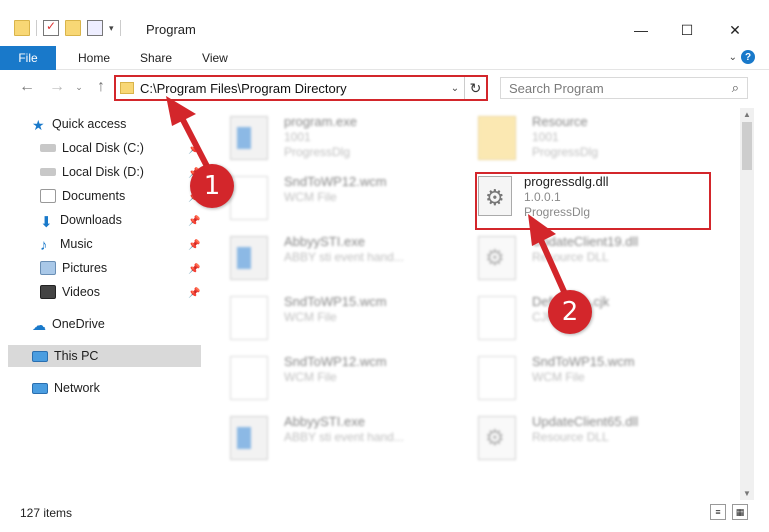 The height and width of the screenshot is (532, 769). Describe the element at coordinates (212, 186) in the screenshot. I see `step-1-badge: 1` at that location.